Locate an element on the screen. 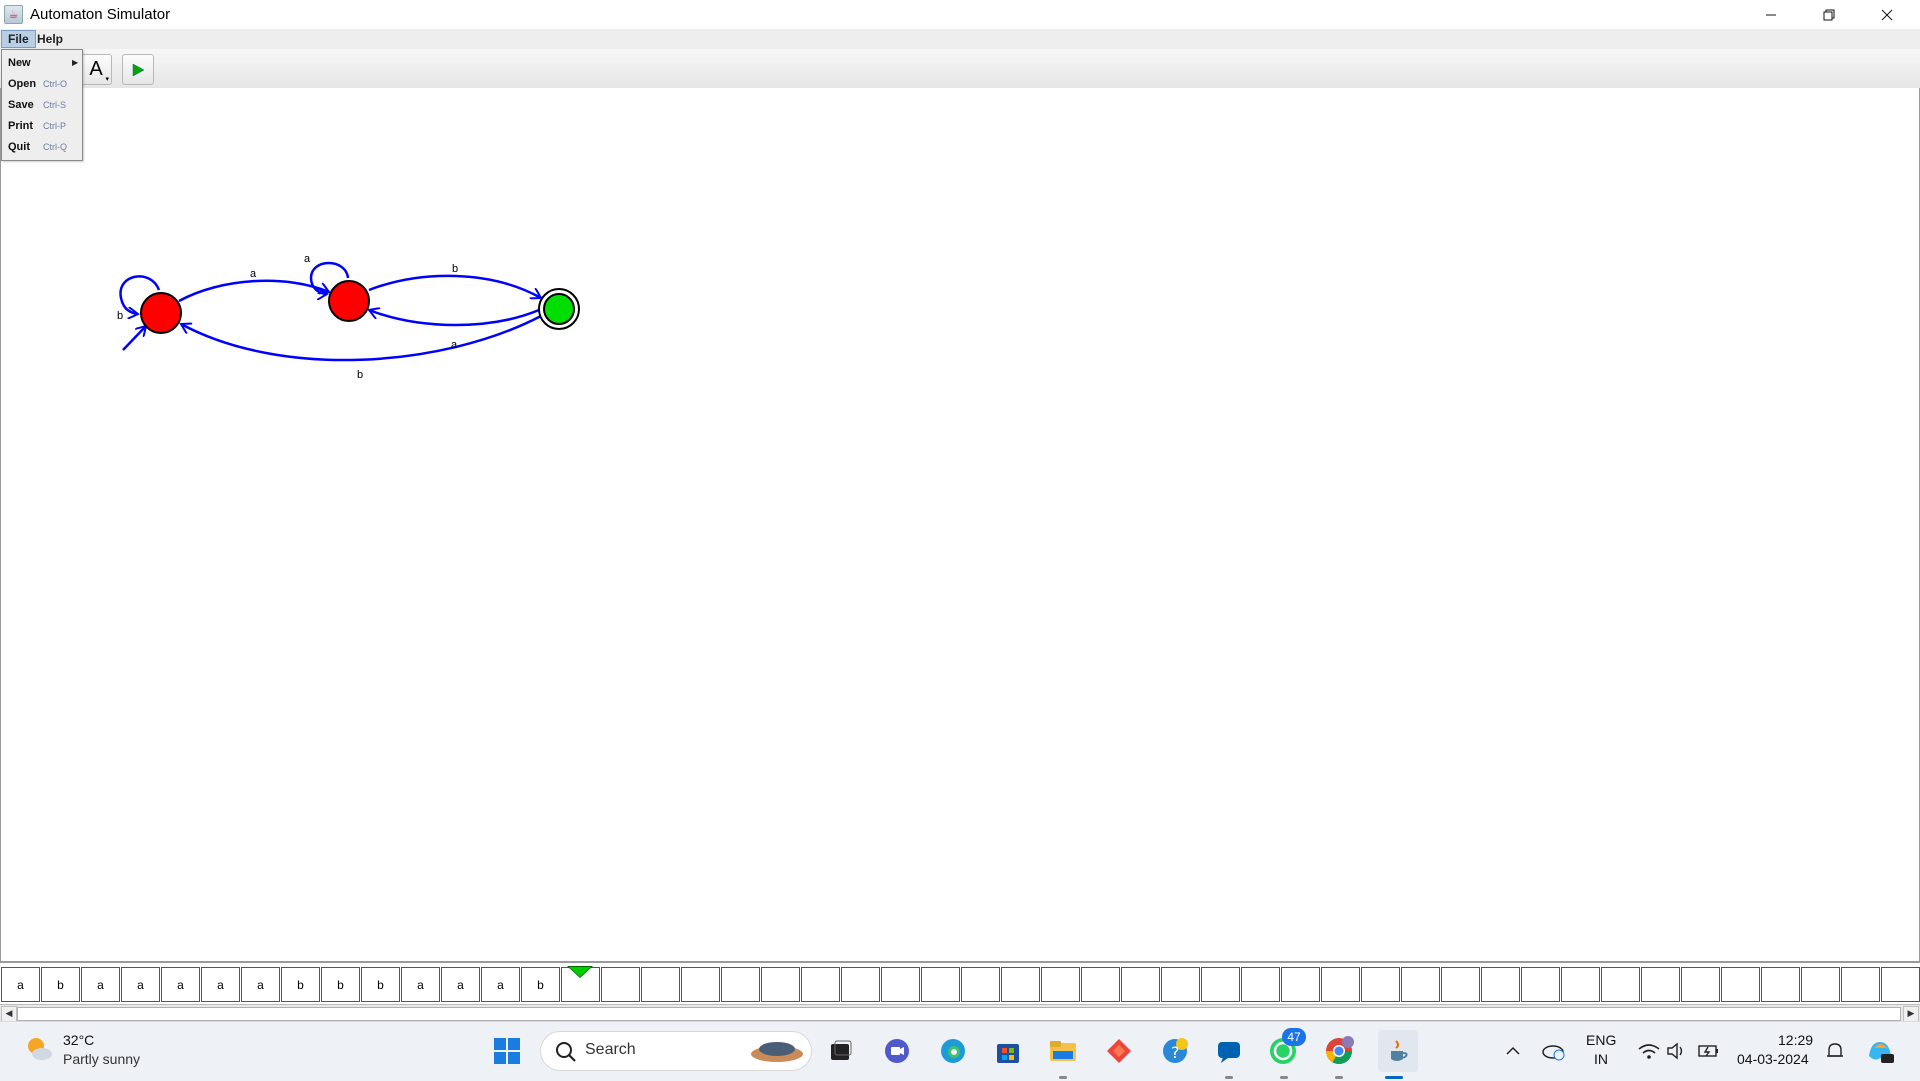  onedrive-button is located at coordinates (1554, 1051).